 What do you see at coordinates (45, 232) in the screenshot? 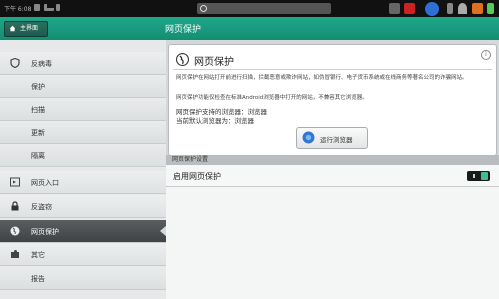
I see `sidebar-item-label: 网页保护` at bounding box center [45, 232].